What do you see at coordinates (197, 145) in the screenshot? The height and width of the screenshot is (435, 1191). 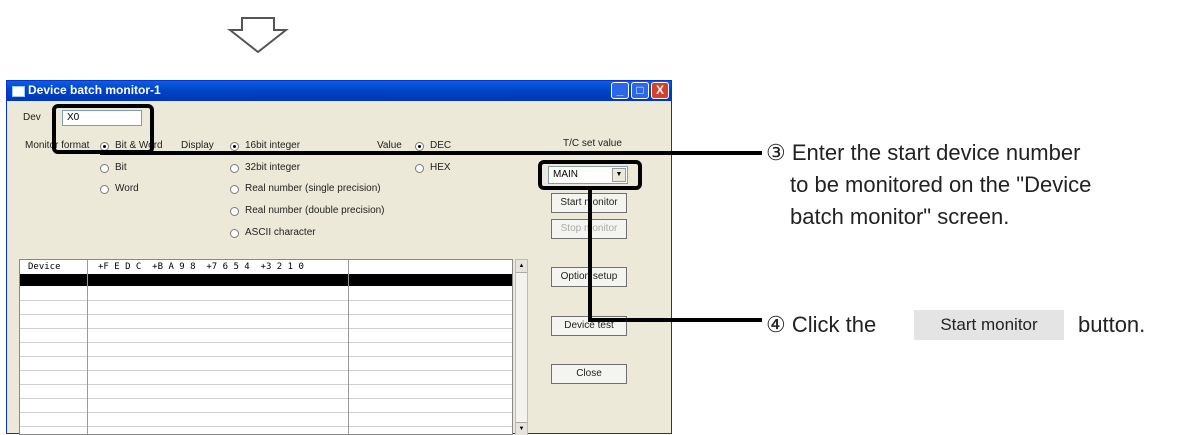 I see `display-label: Display` at bounding box center [197, 145].